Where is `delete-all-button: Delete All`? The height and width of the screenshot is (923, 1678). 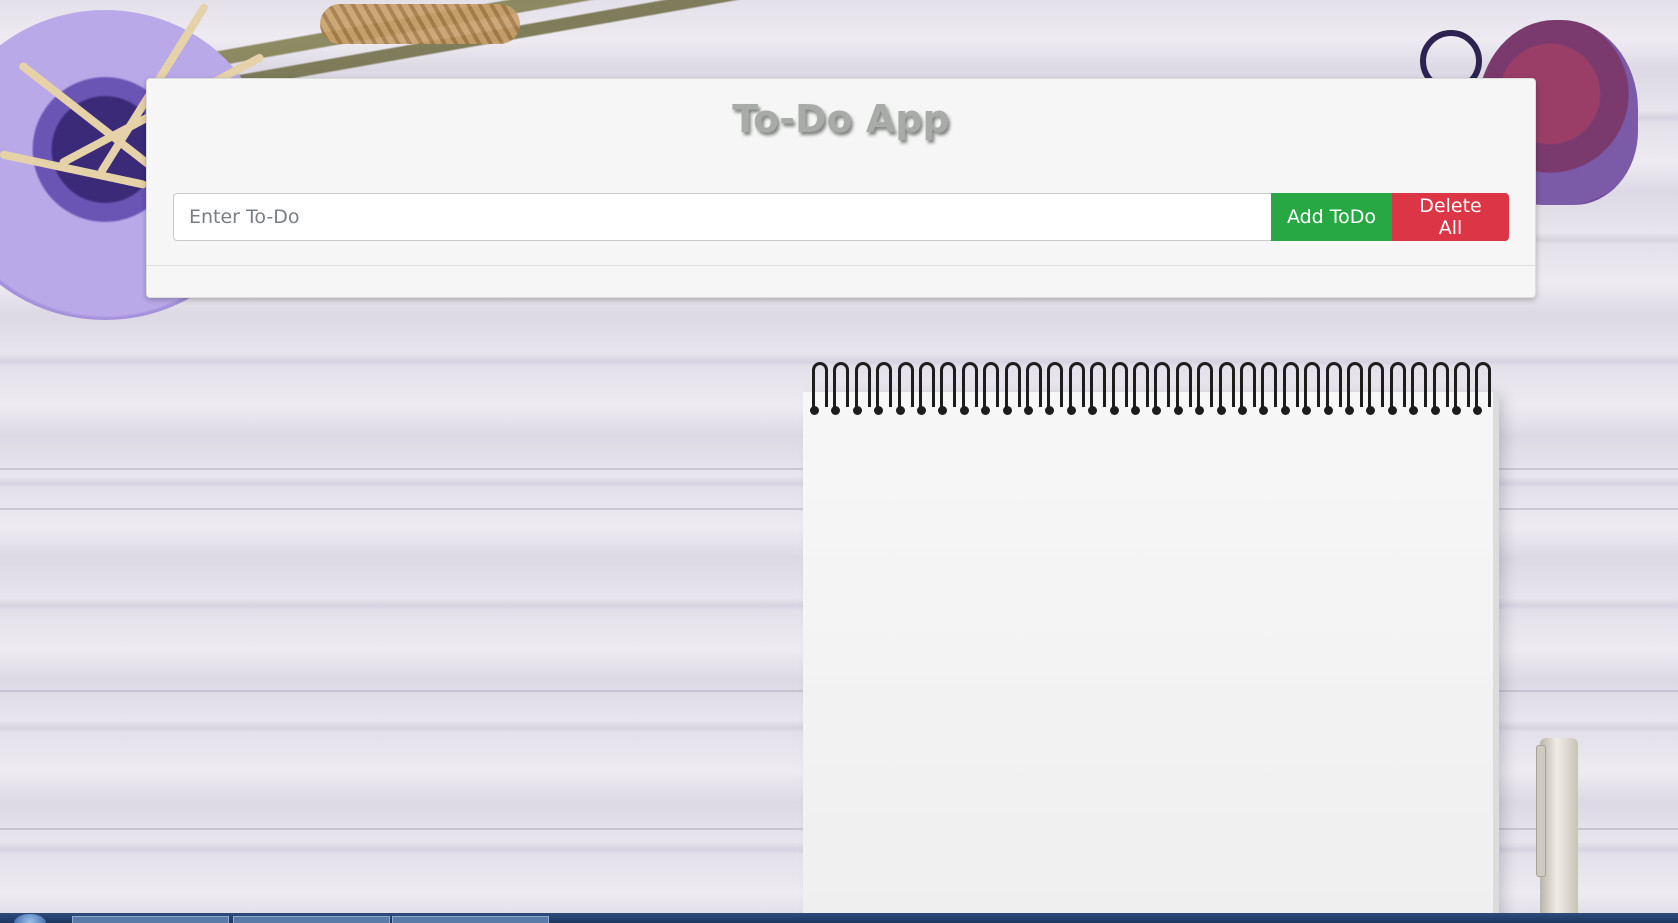 delete-all-button: Delete All is located at coordinates (1450, 217).